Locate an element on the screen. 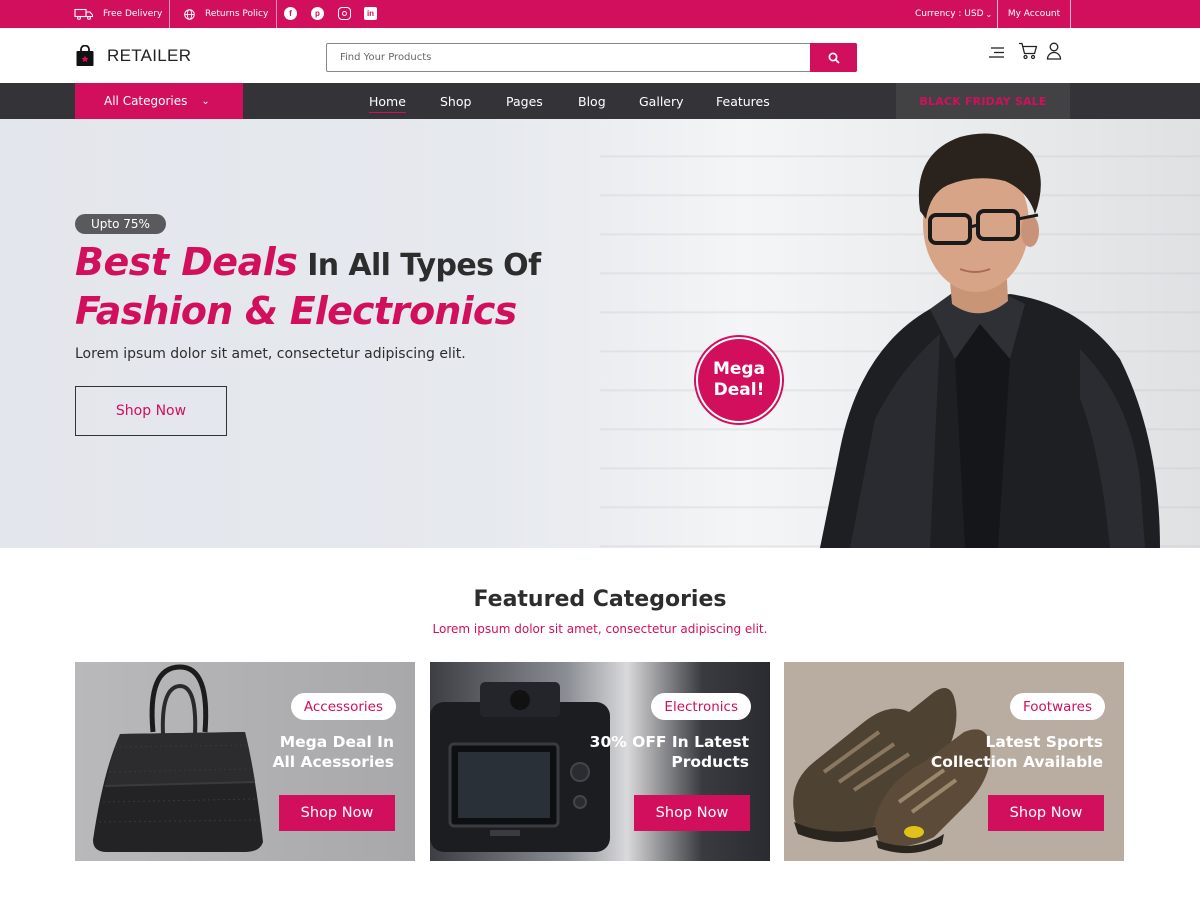 The height and width of the screenshot is (900, 1200). returns-policy: Returns Policy is located at coordinates (226, 14).